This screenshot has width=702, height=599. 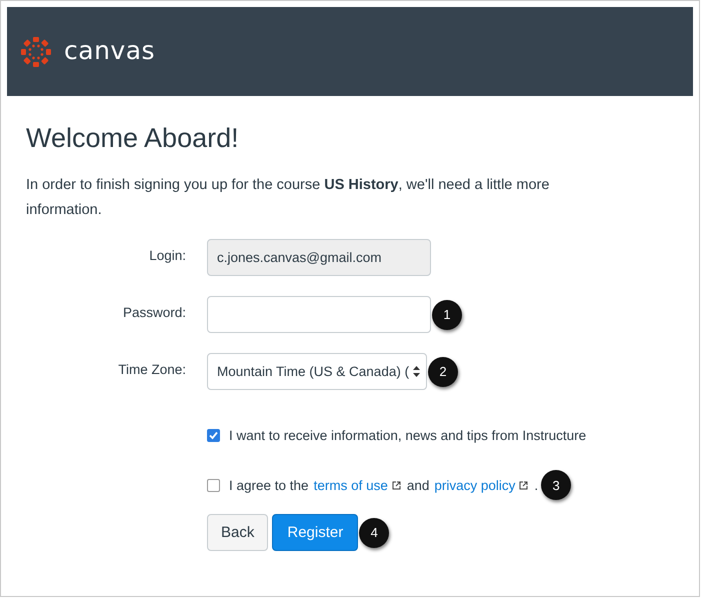 What do you see at coordinates (315, 532) in the screenshot?
I see `register-button: Register` at bounding box center [315, 532].